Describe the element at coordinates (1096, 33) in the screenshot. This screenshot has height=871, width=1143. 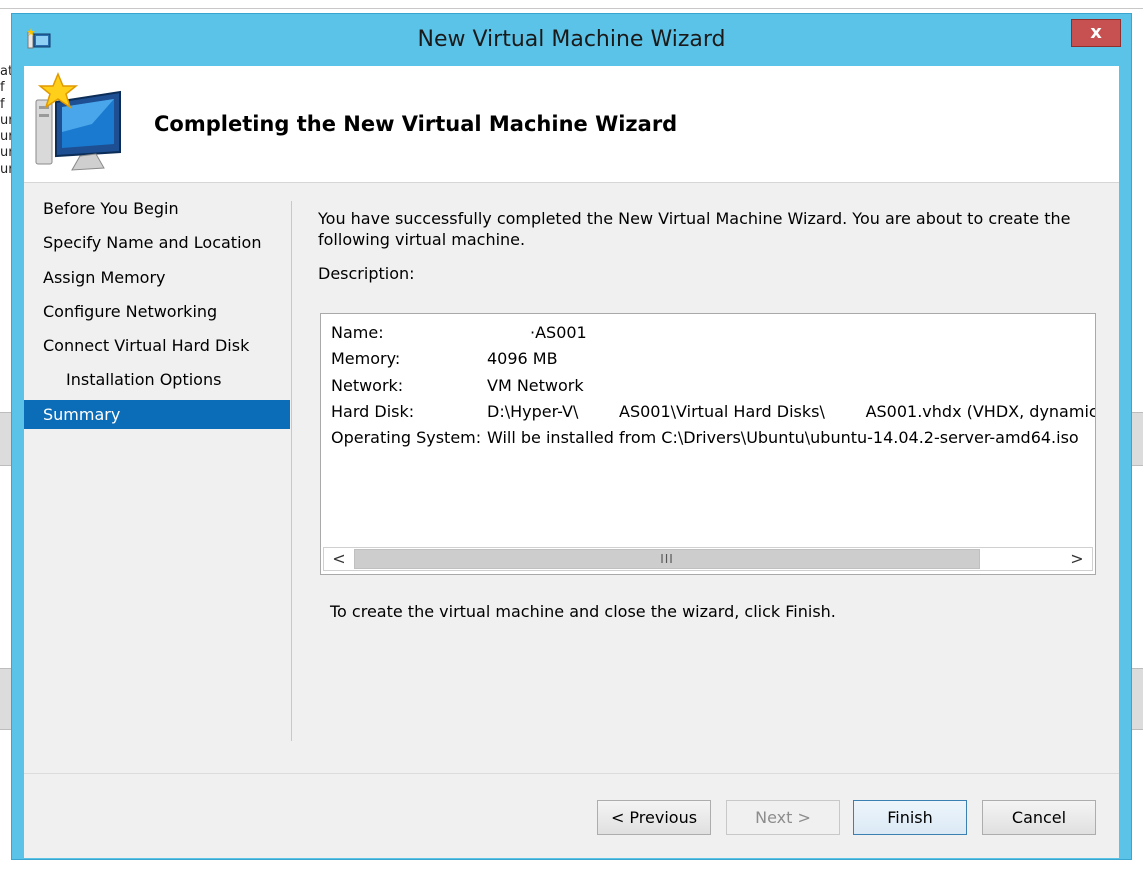
I see `close-button: x` at that location.